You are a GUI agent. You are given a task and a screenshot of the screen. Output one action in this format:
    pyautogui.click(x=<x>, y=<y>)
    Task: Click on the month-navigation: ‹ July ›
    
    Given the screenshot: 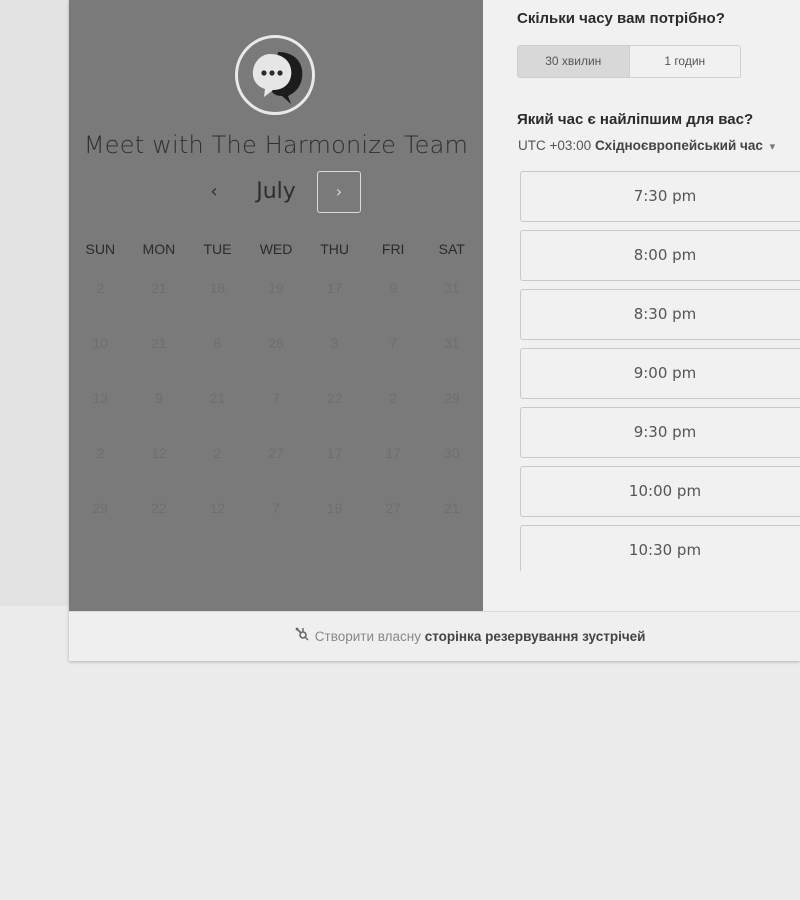 What is the action you would take?
    pyautogui.click(x=276, y=192)
    